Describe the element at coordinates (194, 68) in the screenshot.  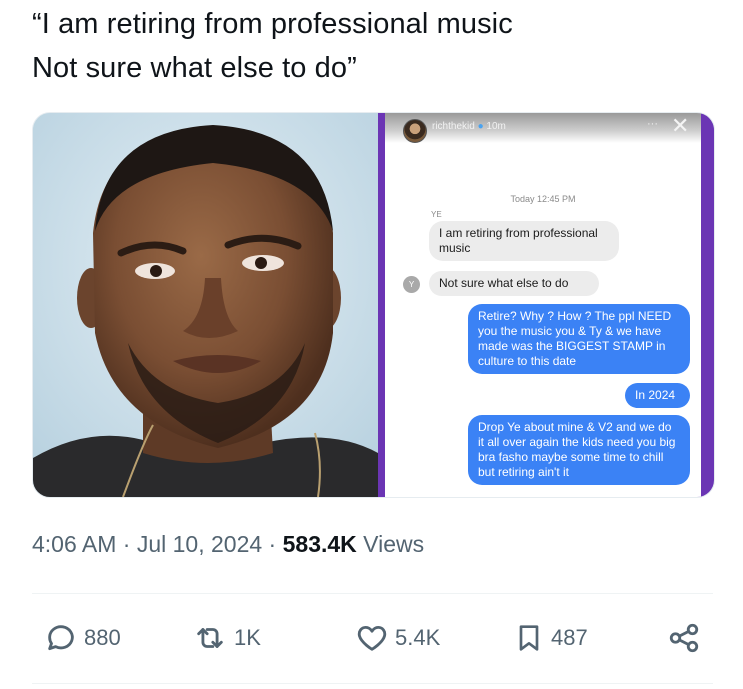
I see `tweet-text-line-2: Not sure what else to do”` at that location.